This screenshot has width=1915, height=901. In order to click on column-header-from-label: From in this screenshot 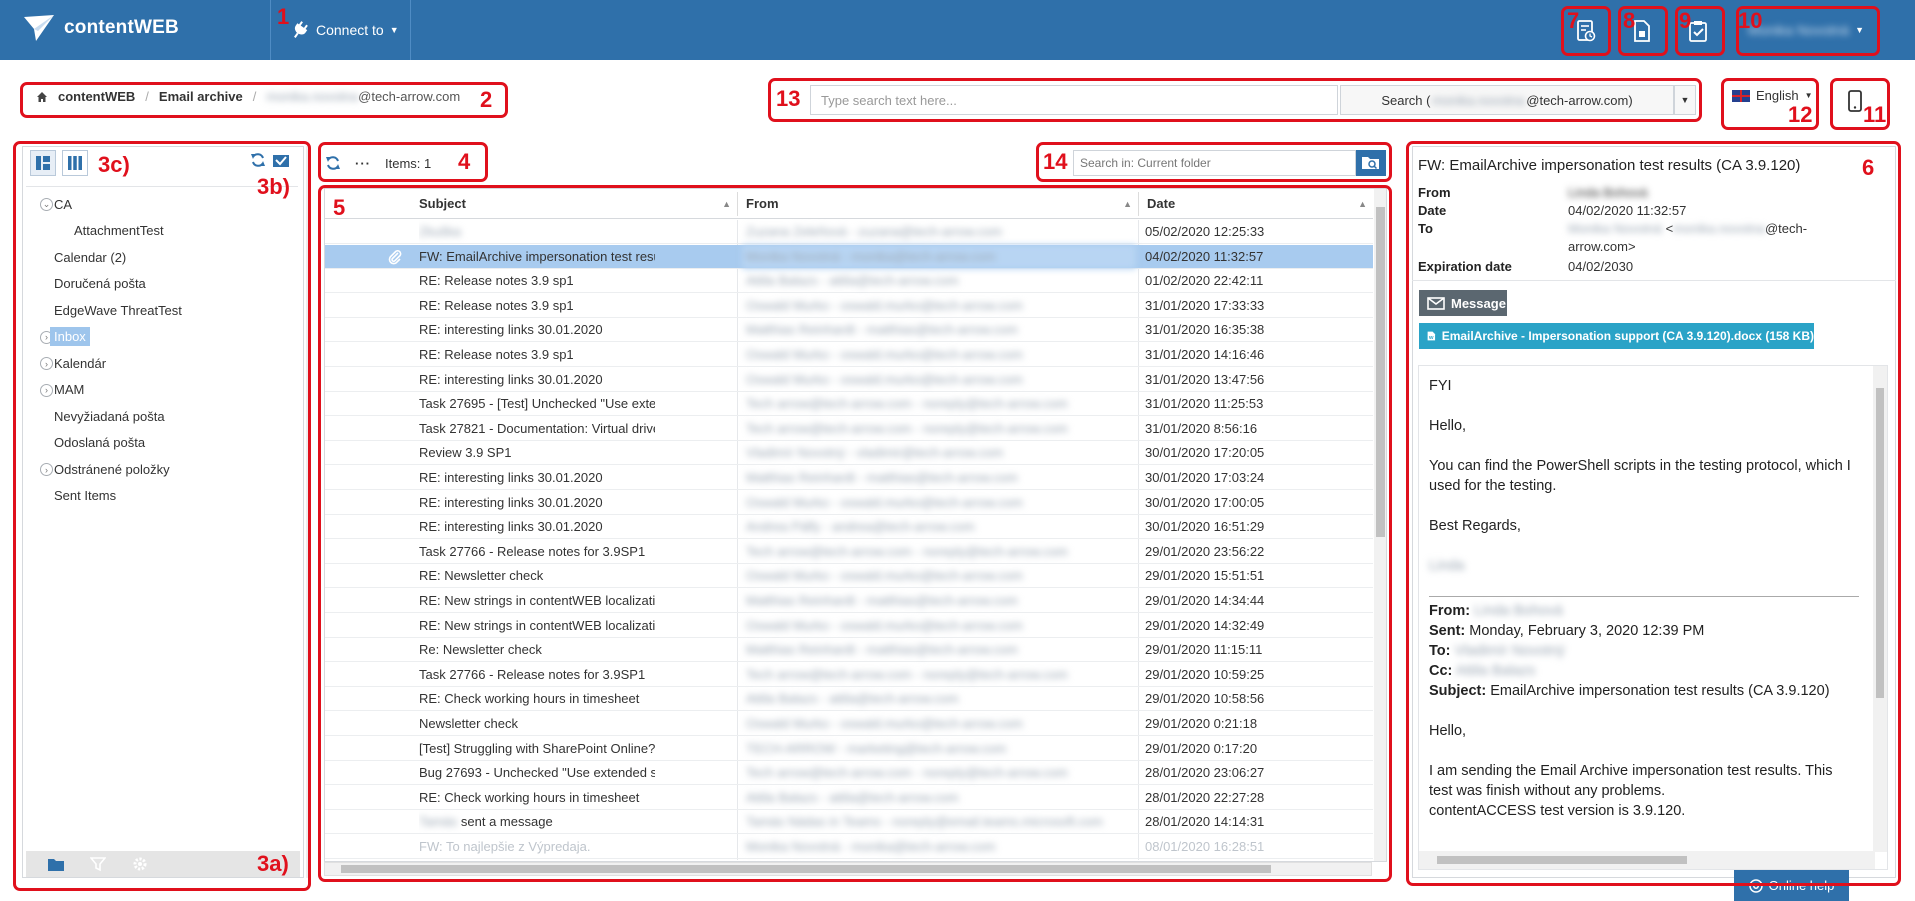, I will do `click(762, 203)`.